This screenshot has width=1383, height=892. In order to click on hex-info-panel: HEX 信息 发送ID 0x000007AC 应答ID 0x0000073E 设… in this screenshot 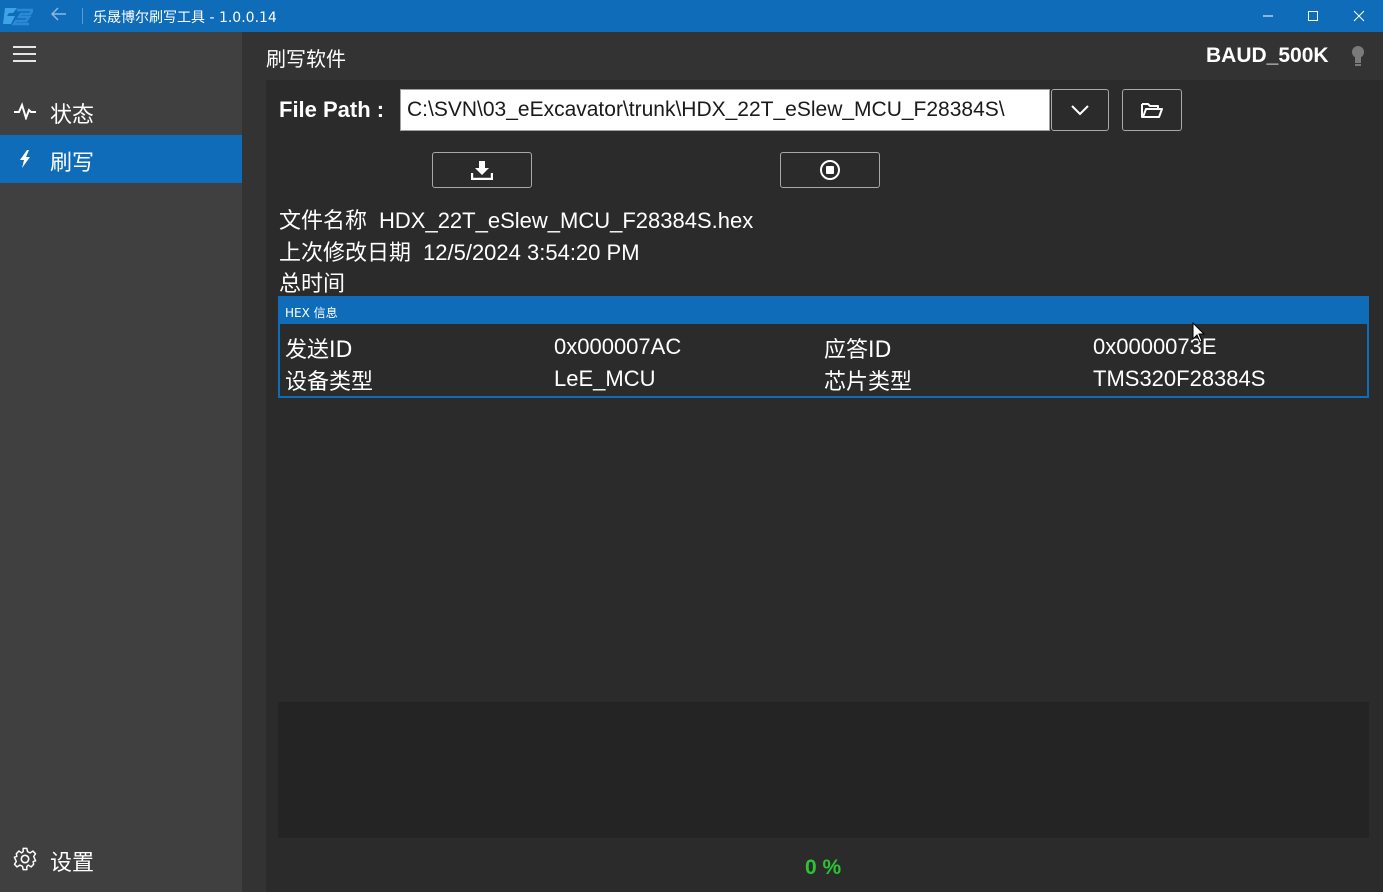, I will do `click(823, 347)`.